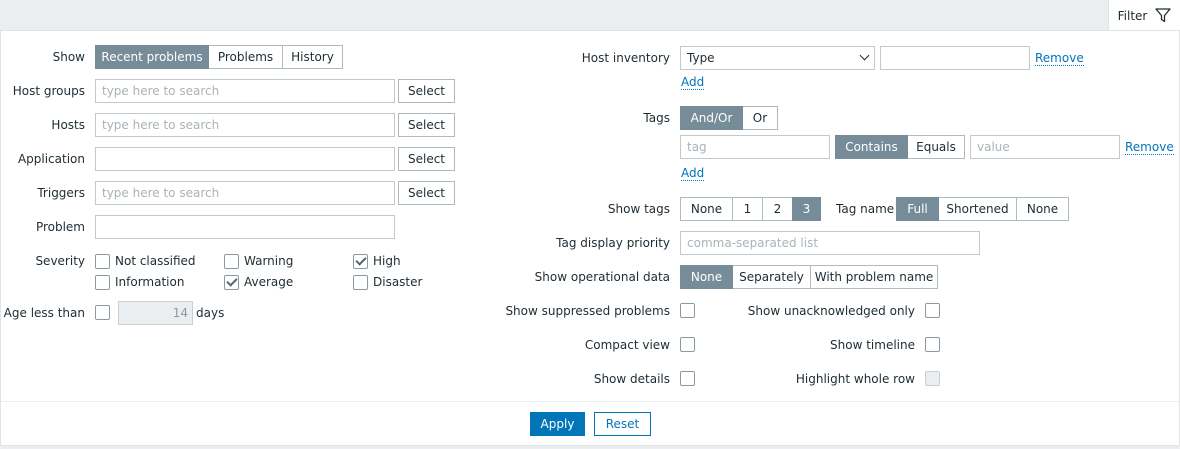  Describe the element at coordinates (855, 379) in the screenshot. I see `highlight-whole-row-label: Highlight whole row` at that location.